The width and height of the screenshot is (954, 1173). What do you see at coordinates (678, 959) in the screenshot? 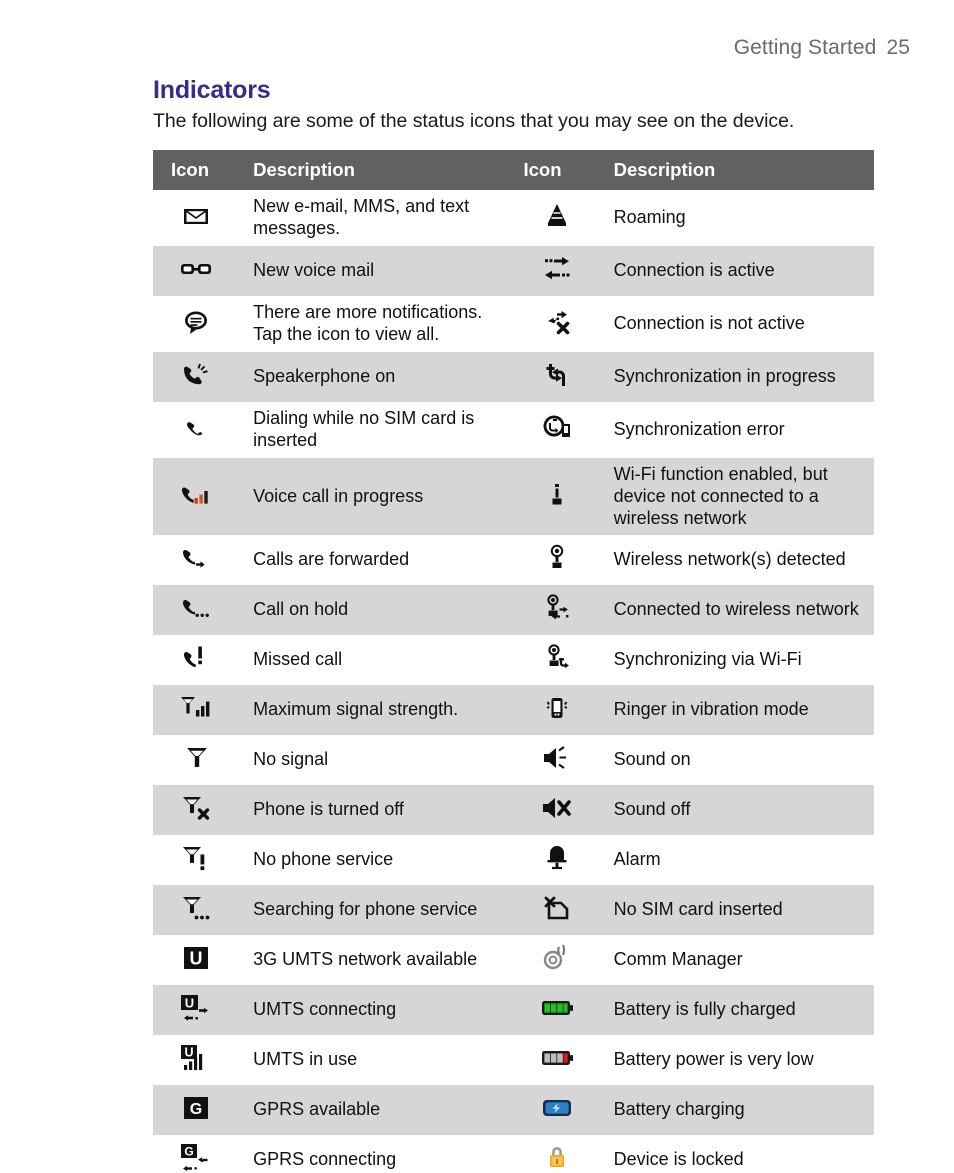
I see `description-cell-right: Comm Manager` at bounding box center [678, 959].